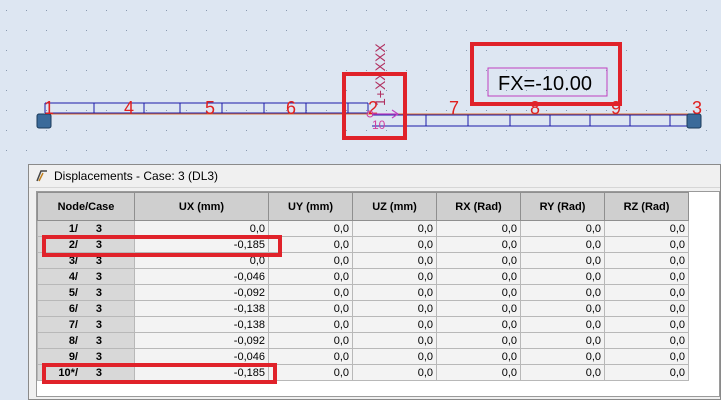 This screenshot has height=400, width=721. I want to click on table-row: 5/3 -0,092 0,0 0,0 0,0 0,0 0,0, so click(363, 292).